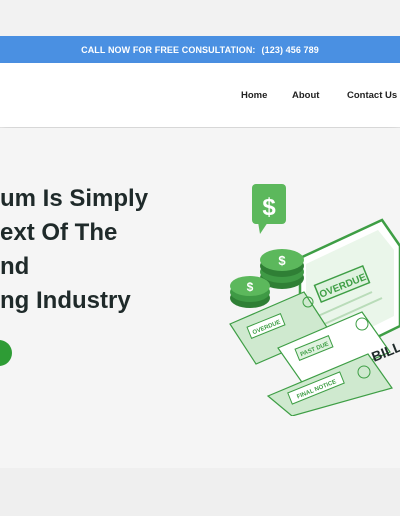 This screenshot has height=516, width=400. I want to click on page-bottom-margin, so click(200, 492).